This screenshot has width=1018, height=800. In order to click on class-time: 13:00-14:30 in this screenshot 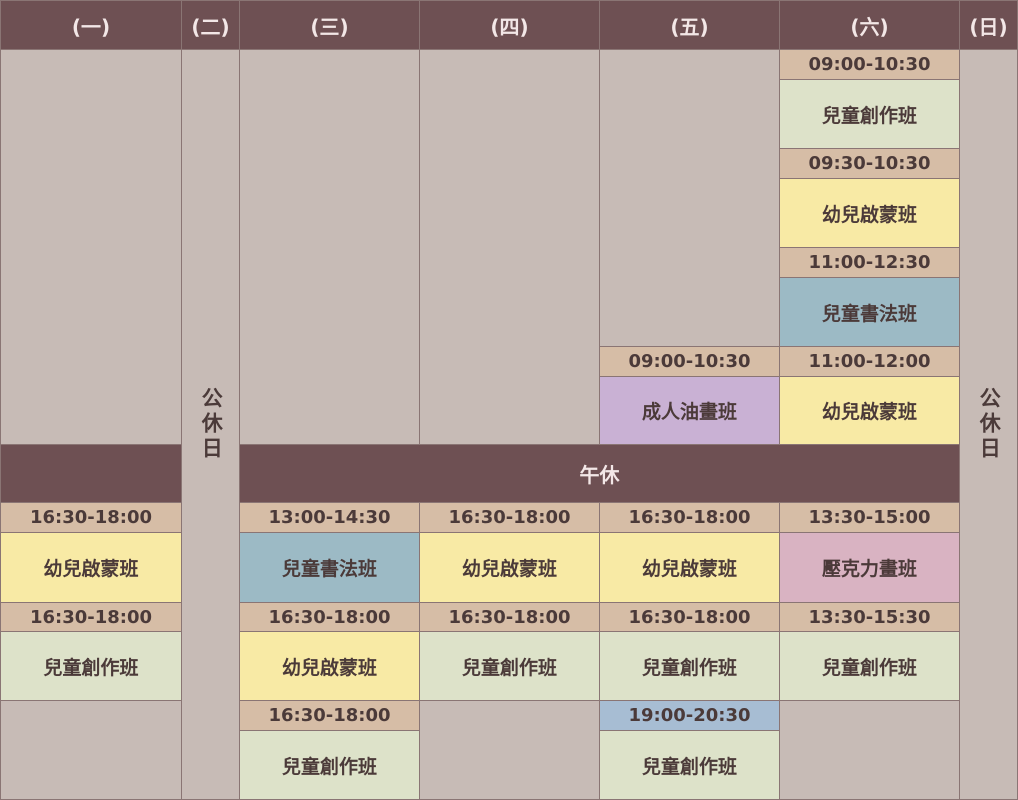, I will do `click(329, 517)`.